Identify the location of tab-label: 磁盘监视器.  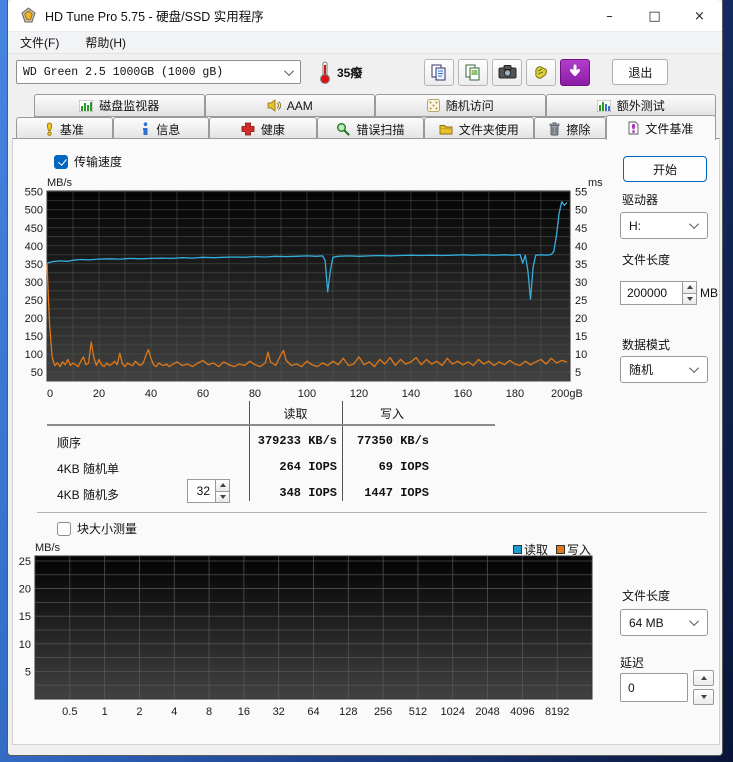
(129, 106).